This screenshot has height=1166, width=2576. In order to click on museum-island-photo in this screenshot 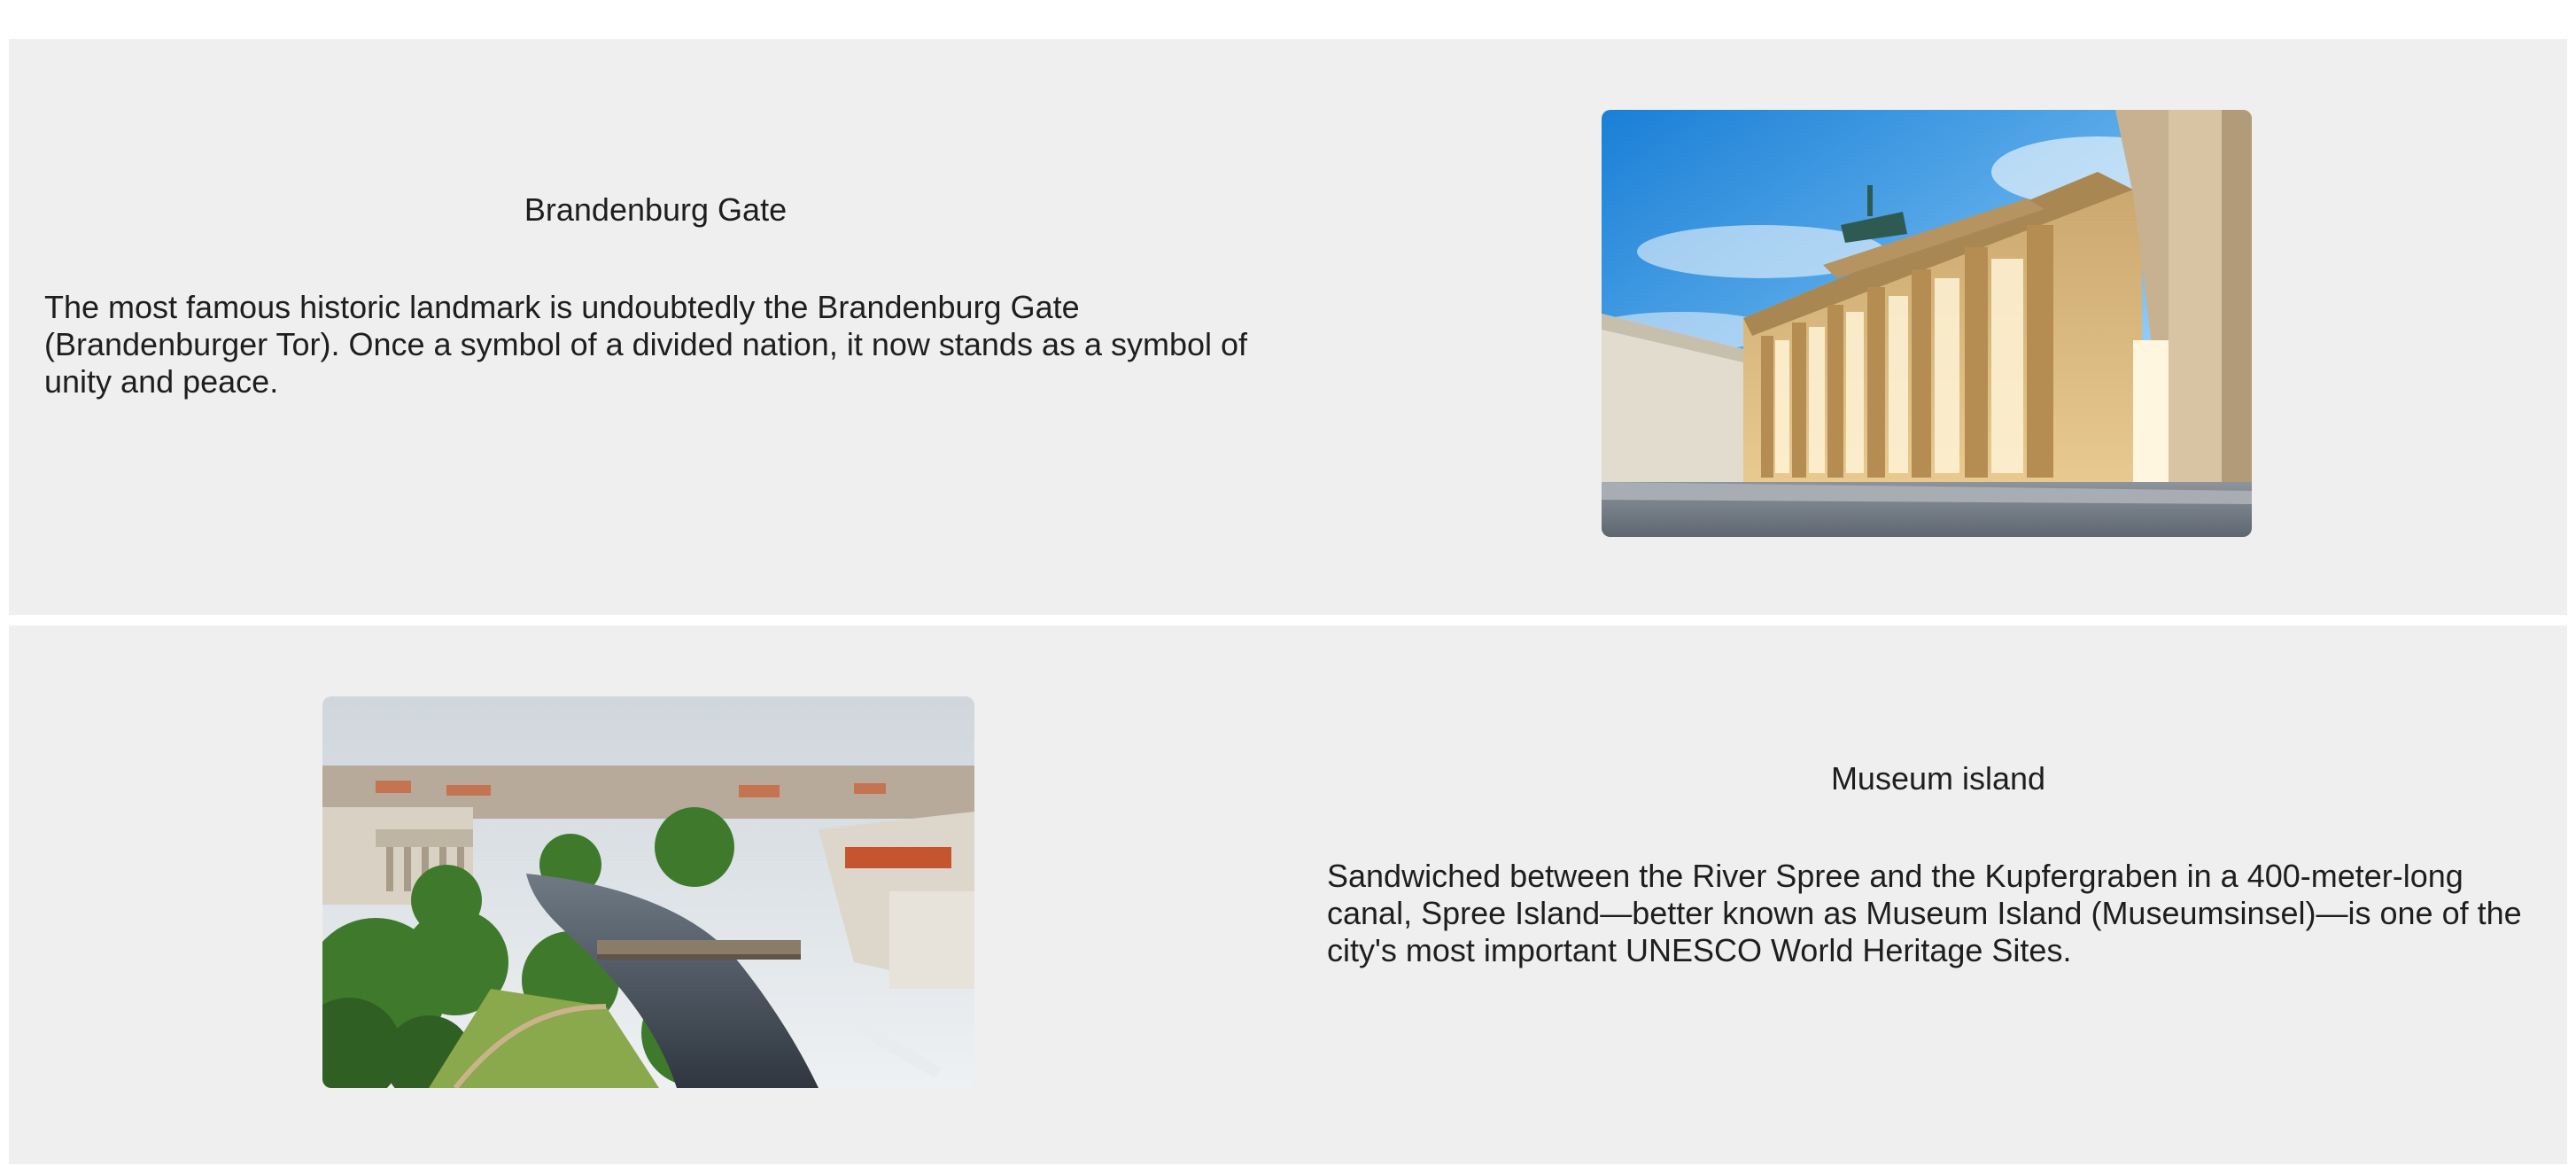, I will do `click(648, 892)`.